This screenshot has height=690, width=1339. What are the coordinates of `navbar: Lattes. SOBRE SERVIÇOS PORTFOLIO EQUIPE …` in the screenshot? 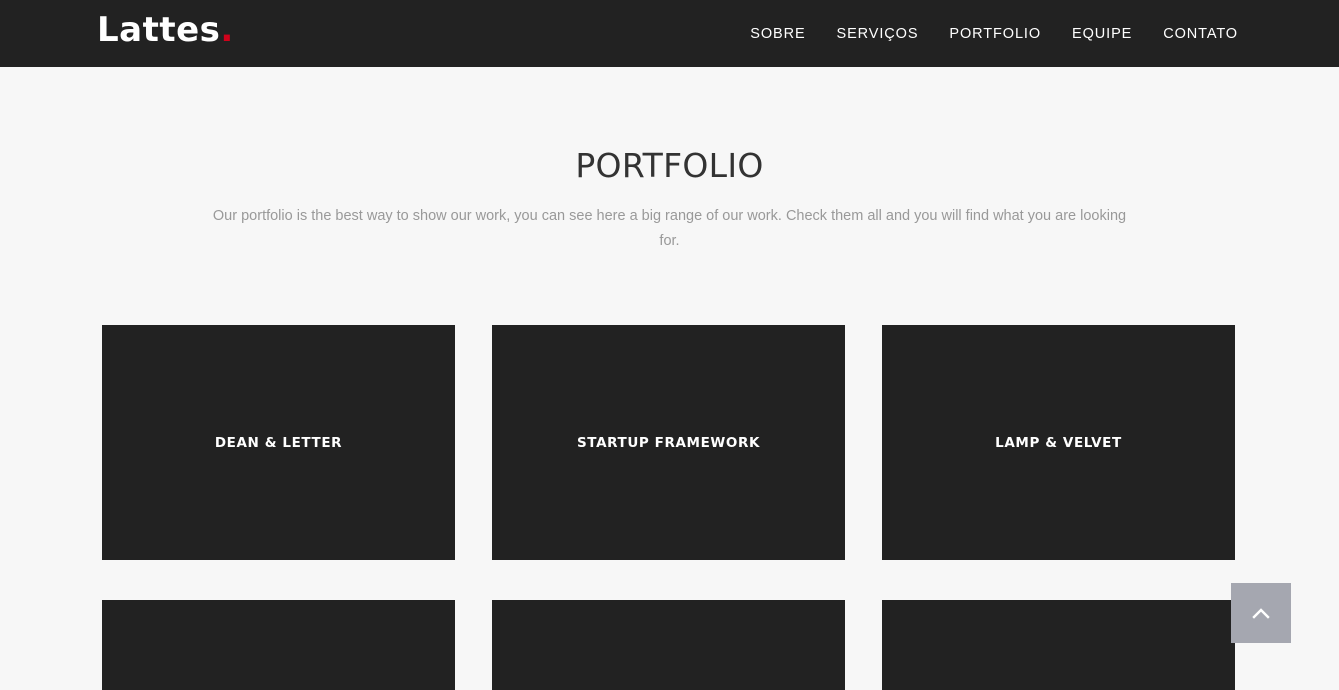 It's located at (669, 33).